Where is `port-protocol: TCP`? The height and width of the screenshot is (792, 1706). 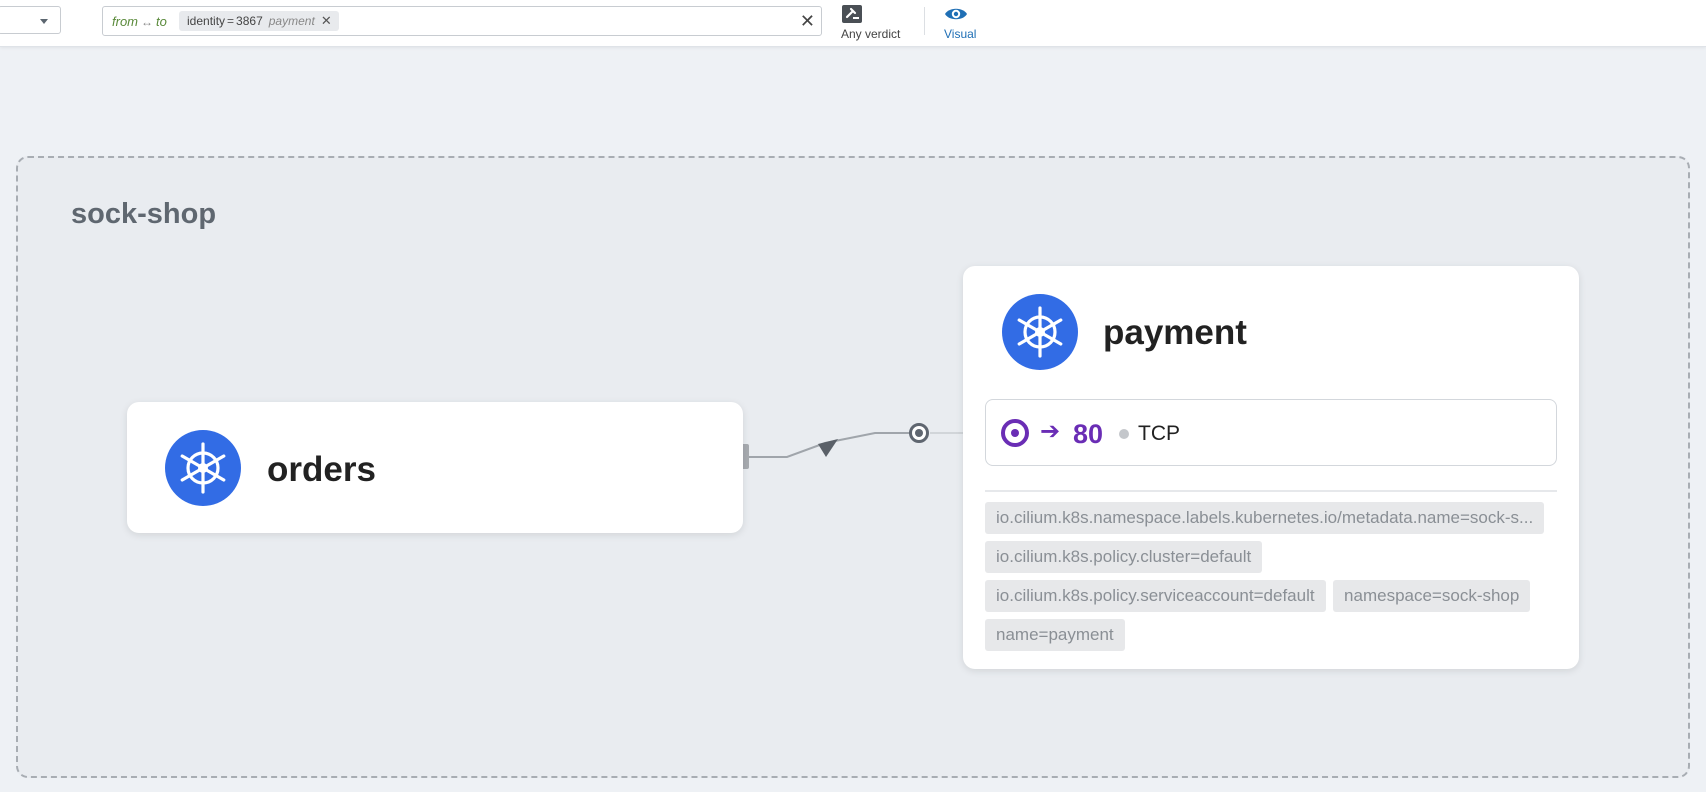 port-protocol: TCP is located at coordinates (1159, 433).